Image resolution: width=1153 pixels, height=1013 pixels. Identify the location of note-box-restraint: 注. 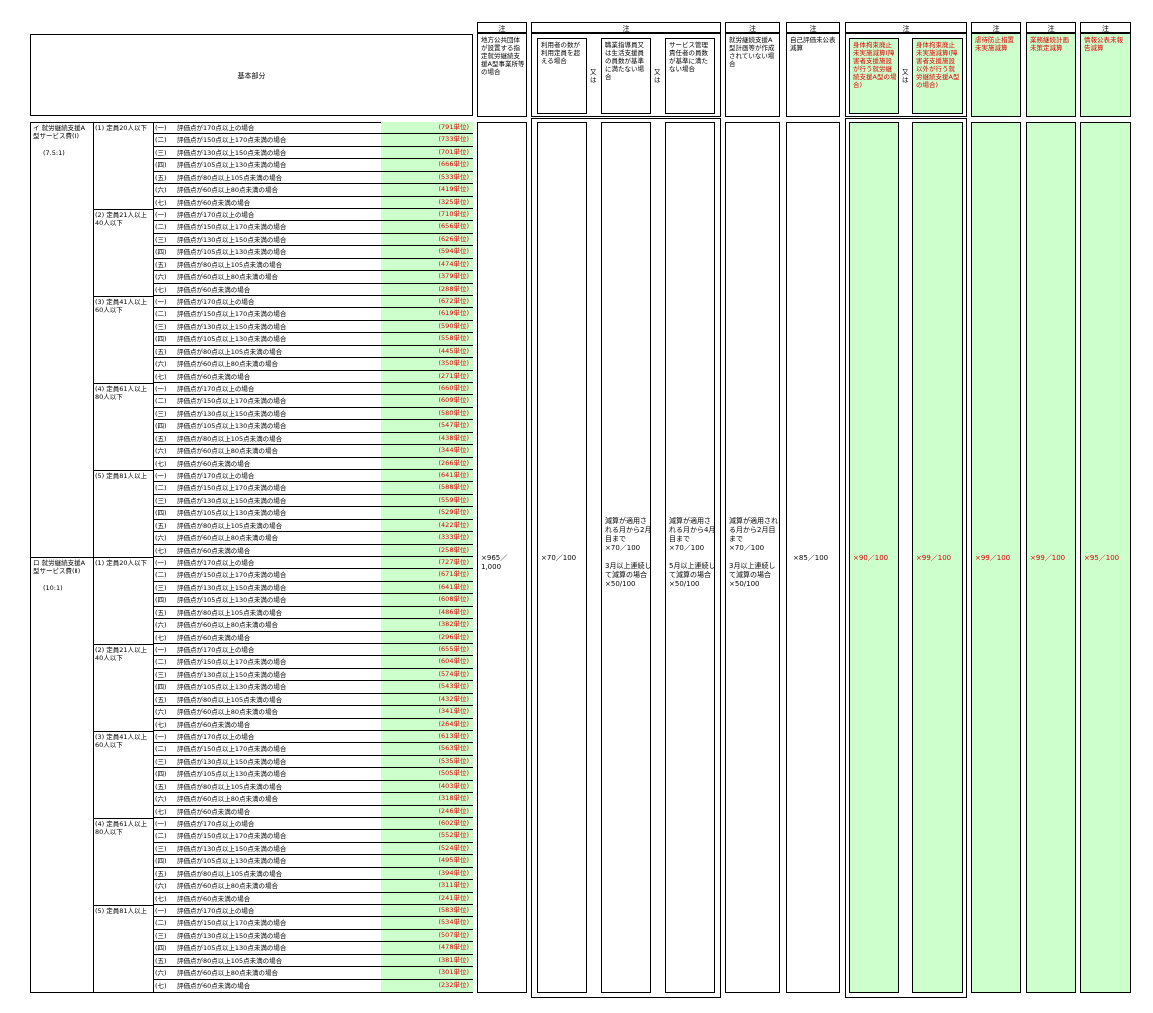
(906, 27).